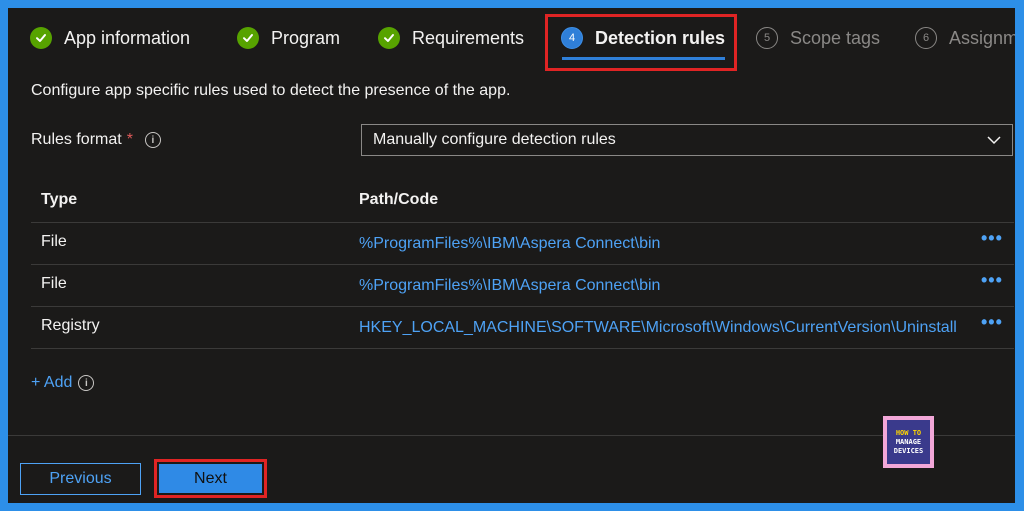 The height and width of the screenshot is (511, 1024). What do you see at coordinates (641, 42) in the screenshot?
I see `highlight-box-current-step` at bounding box center [641, 42].